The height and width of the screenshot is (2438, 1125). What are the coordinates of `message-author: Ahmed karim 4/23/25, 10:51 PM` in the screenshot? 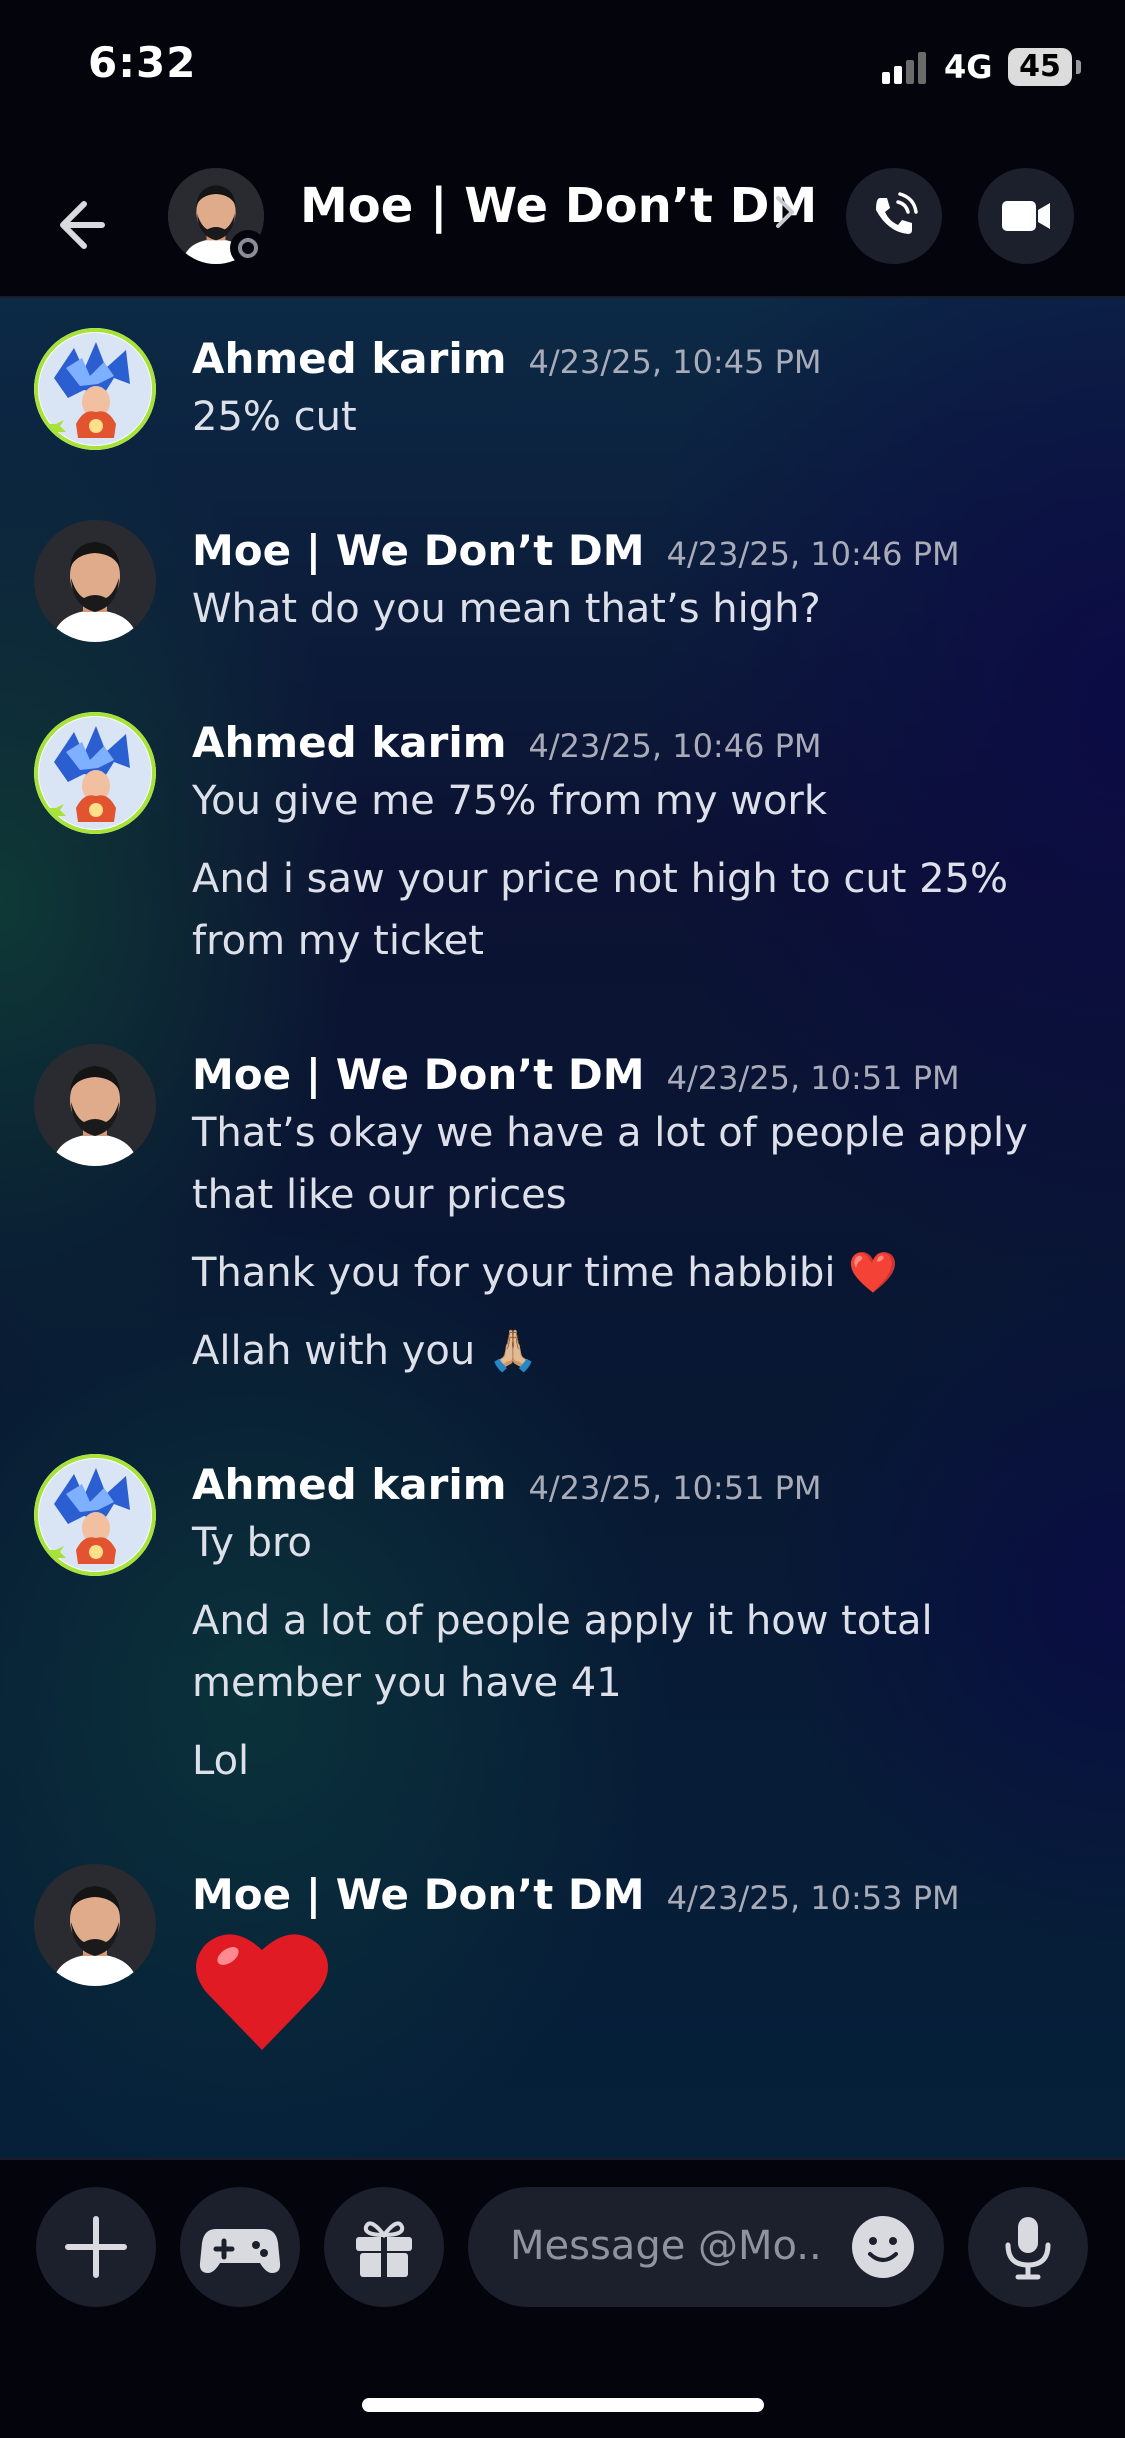 It's located at (507, 1484).